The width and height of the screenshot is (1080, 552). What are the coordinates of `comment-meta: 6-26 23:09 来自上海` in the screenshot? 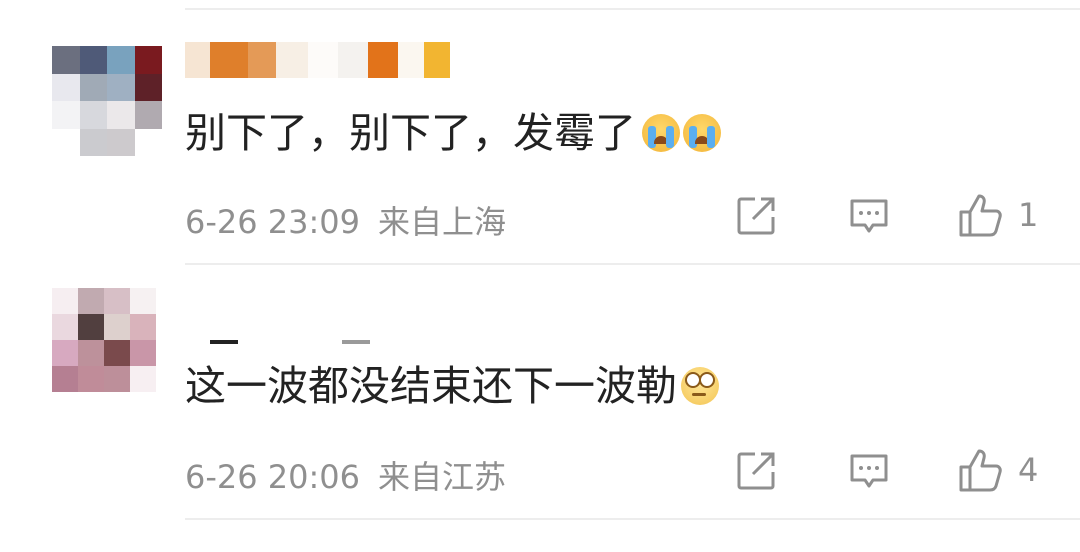 It's located at (345, 220).